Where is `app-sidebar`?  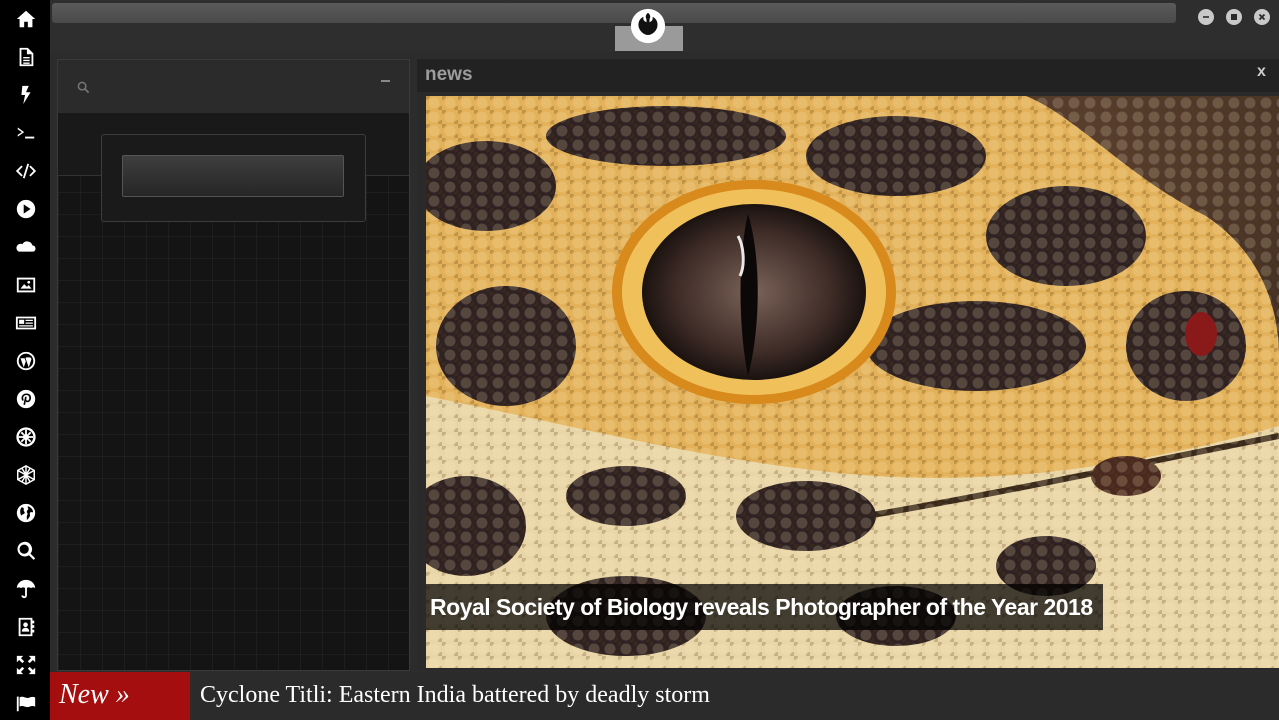 app-sidebar is located at coordinates (25, 360).